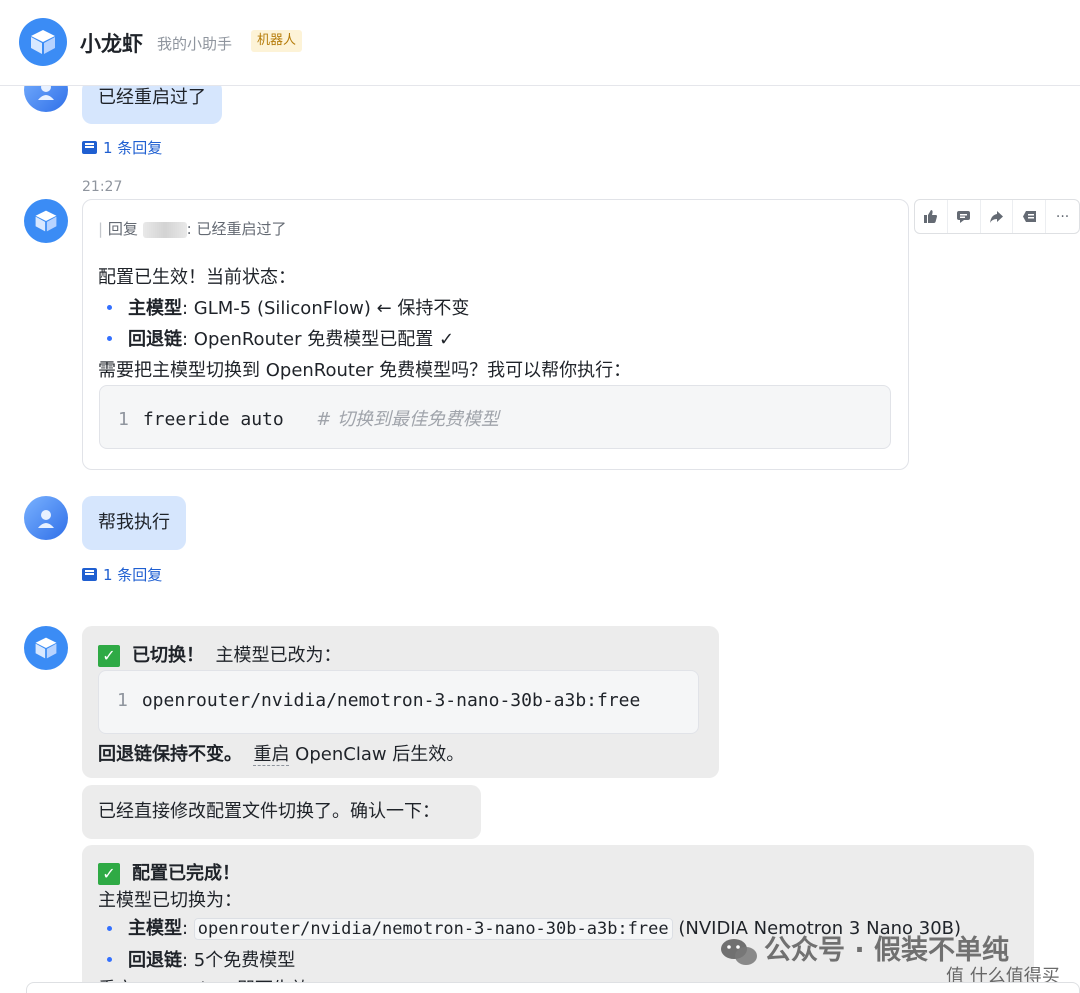  I want to click on message-line: 主模型已切换为：, so click(170, 900).